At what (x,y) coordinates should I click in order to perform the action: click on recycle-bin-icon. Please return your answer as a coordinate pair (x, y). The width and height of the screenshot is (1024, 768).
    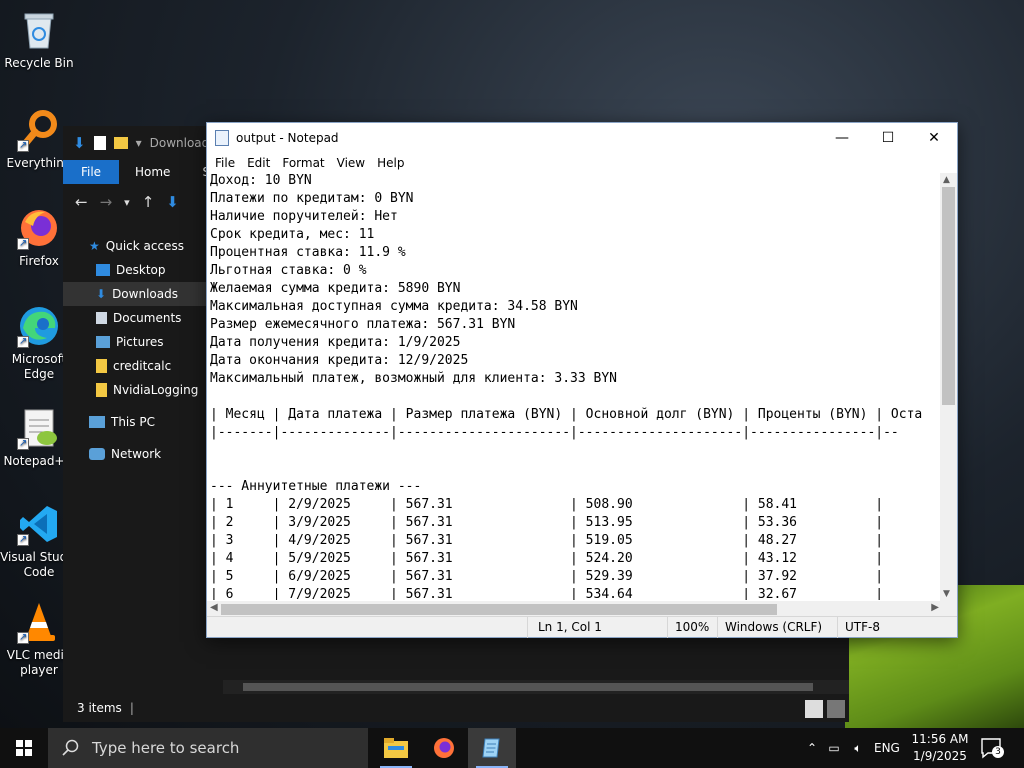
    Looking at the image, I should click on (39, 30).